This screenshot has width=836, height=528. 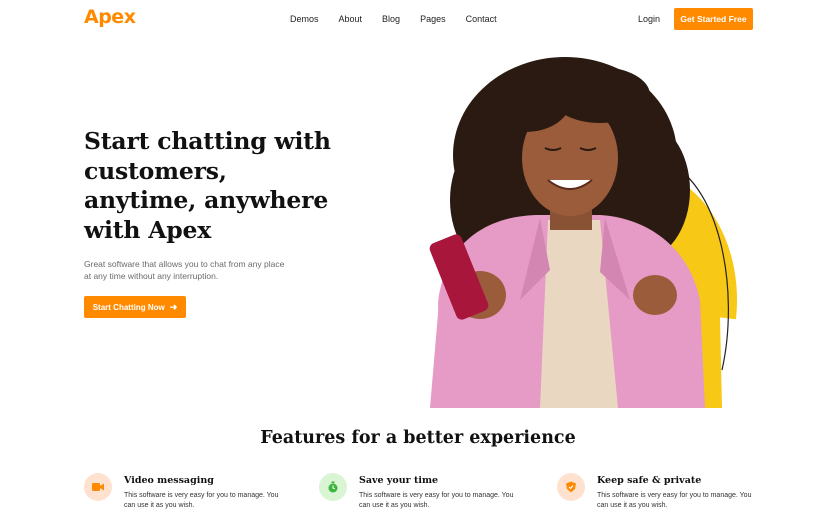 What do you see at coordinates (148, 229) in the screenshot?
I see `hero-title-line: with Apex` at bounding box center [148, 229].